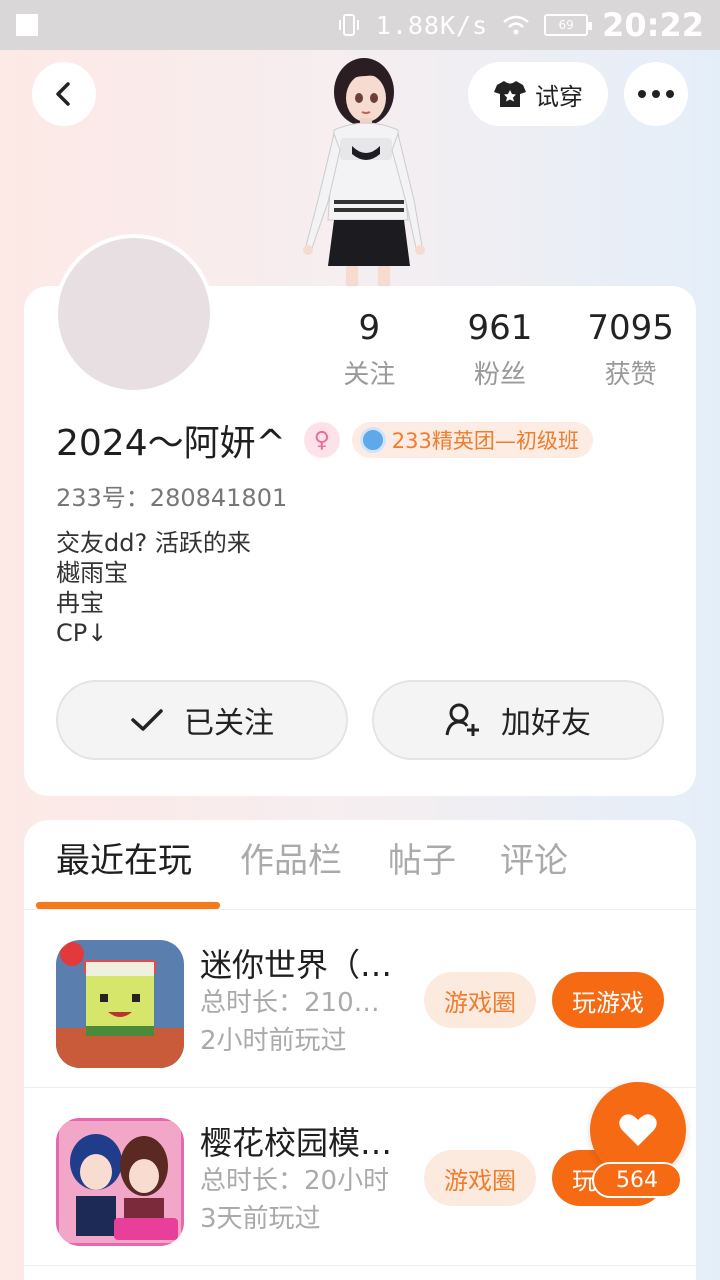 The width and height of the screenshot is (720, 1280). I want to click on user-name: 2024～阿妍^, so click(171, 443).